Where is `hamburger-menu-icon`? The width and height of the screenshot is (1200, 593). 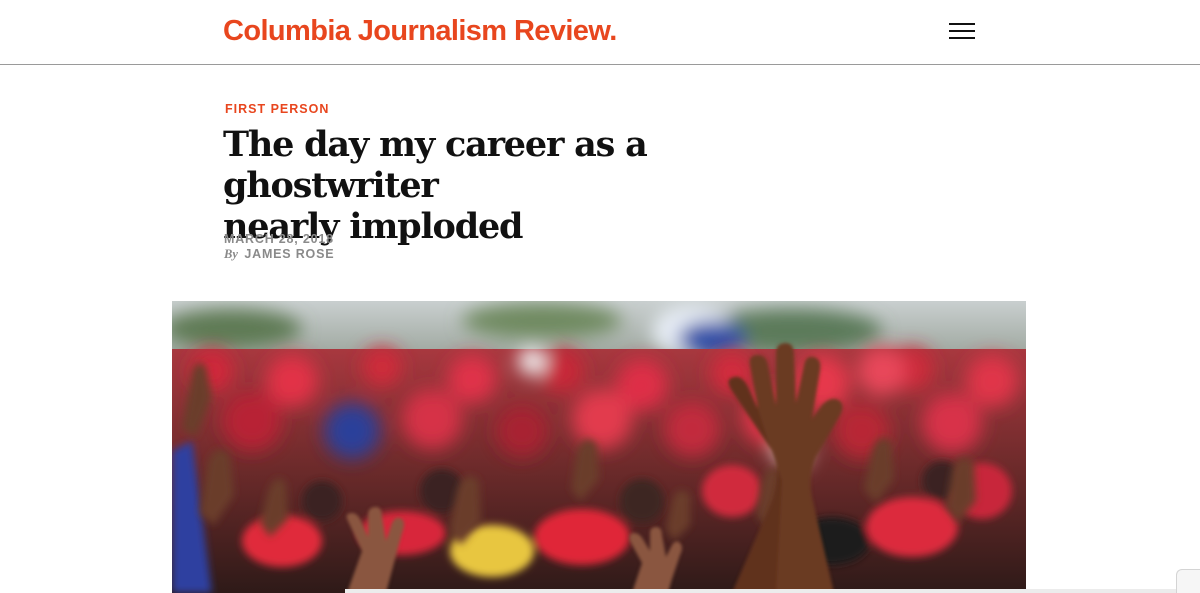
hamburger-menu-icon is located at coordinates (962, 24).